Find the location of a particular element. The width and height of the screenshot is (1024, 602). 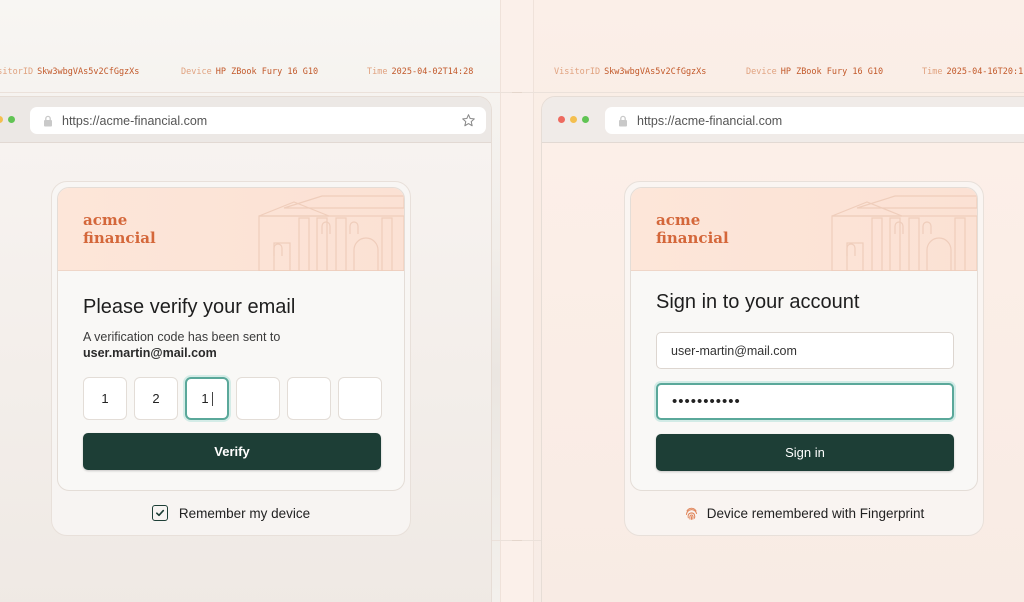

checkmark-icon is located at coordinates (159, 513).